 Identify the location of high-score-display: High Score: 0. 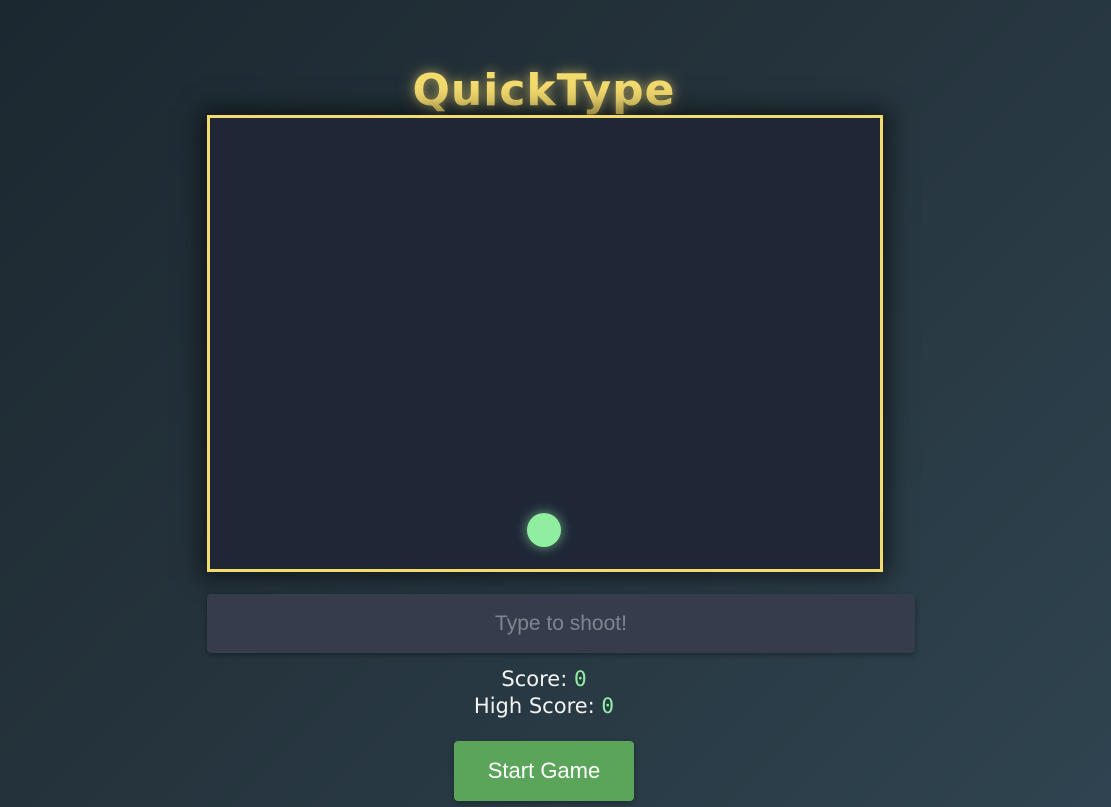
(544, 706).